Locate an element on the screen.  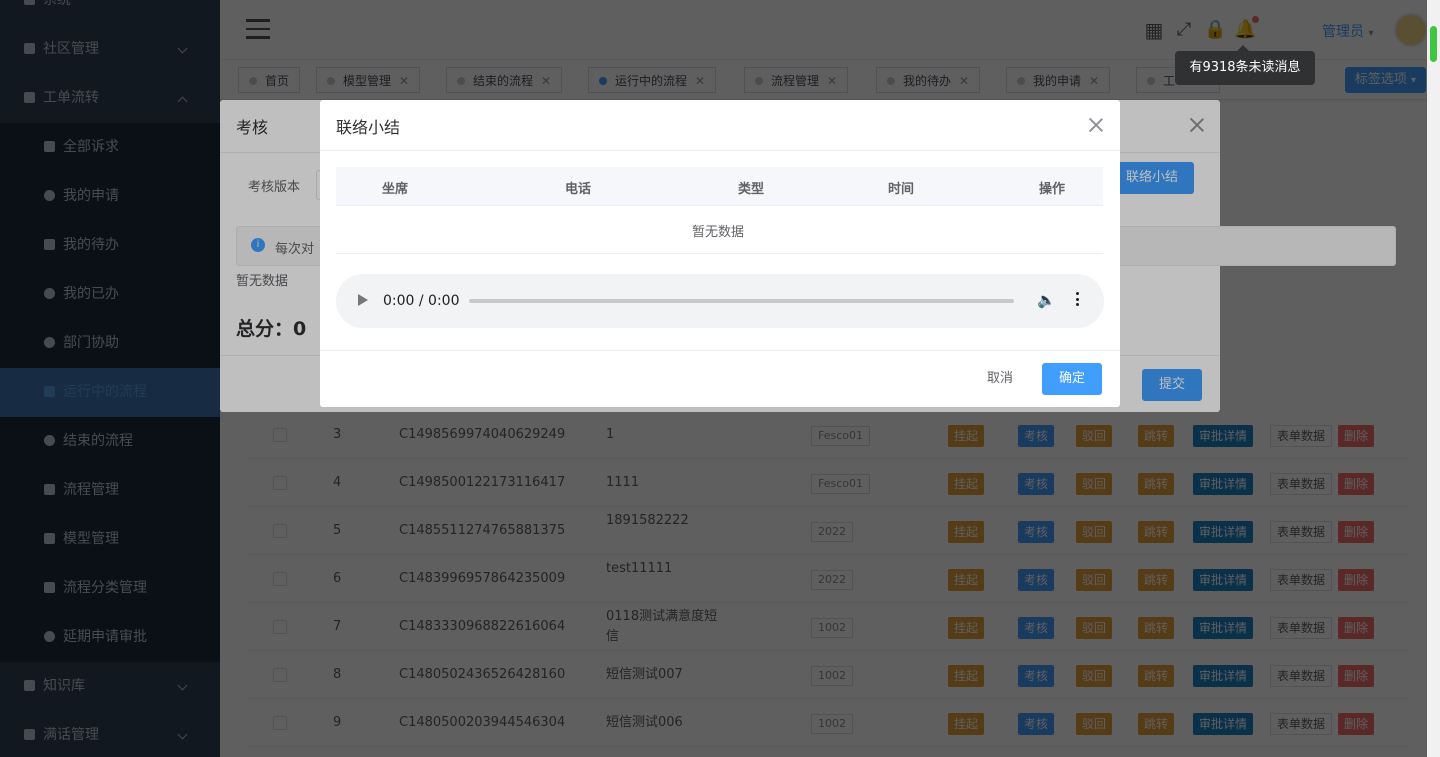
notification-tooltip: 有9318条未读消息 is located at coordinates (1245, 65).